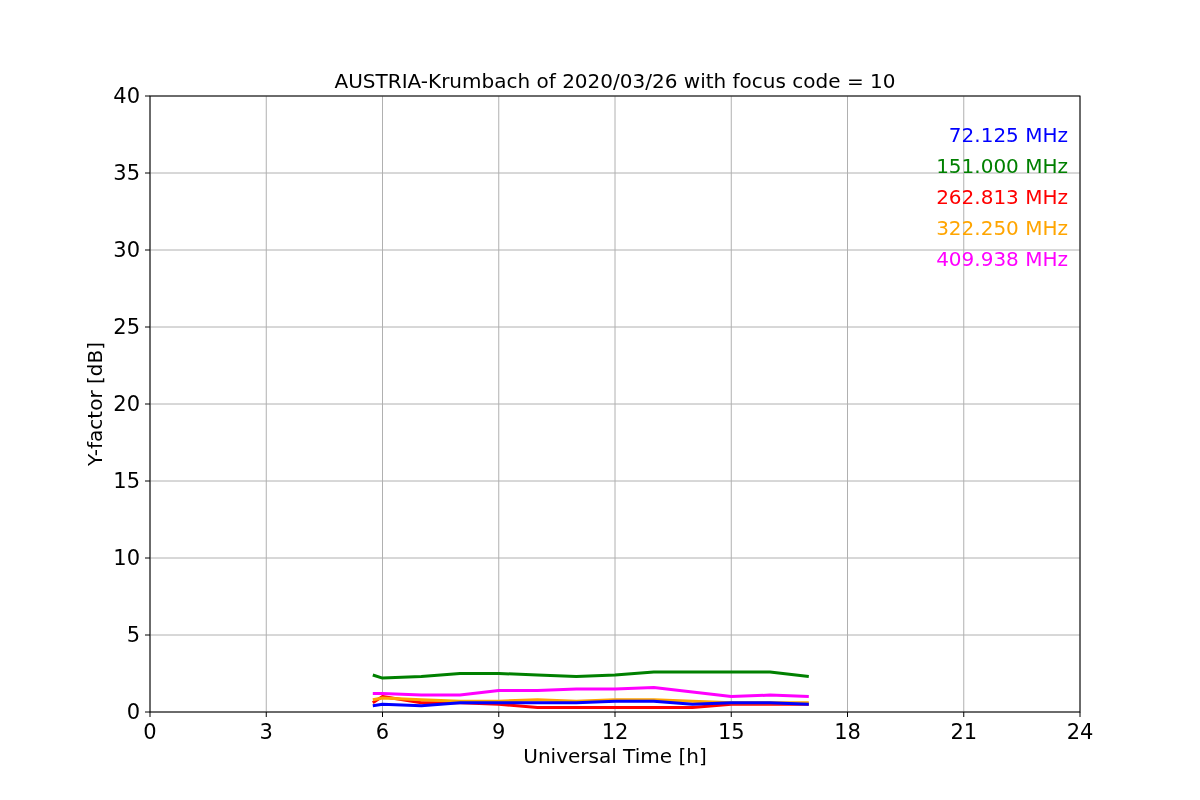 This screenshot has width=1200, height=800. What do you see at coordinates (126, 250) in the screenshot?
I see `y-tick-label: 30` at bounding box center [126, 250].